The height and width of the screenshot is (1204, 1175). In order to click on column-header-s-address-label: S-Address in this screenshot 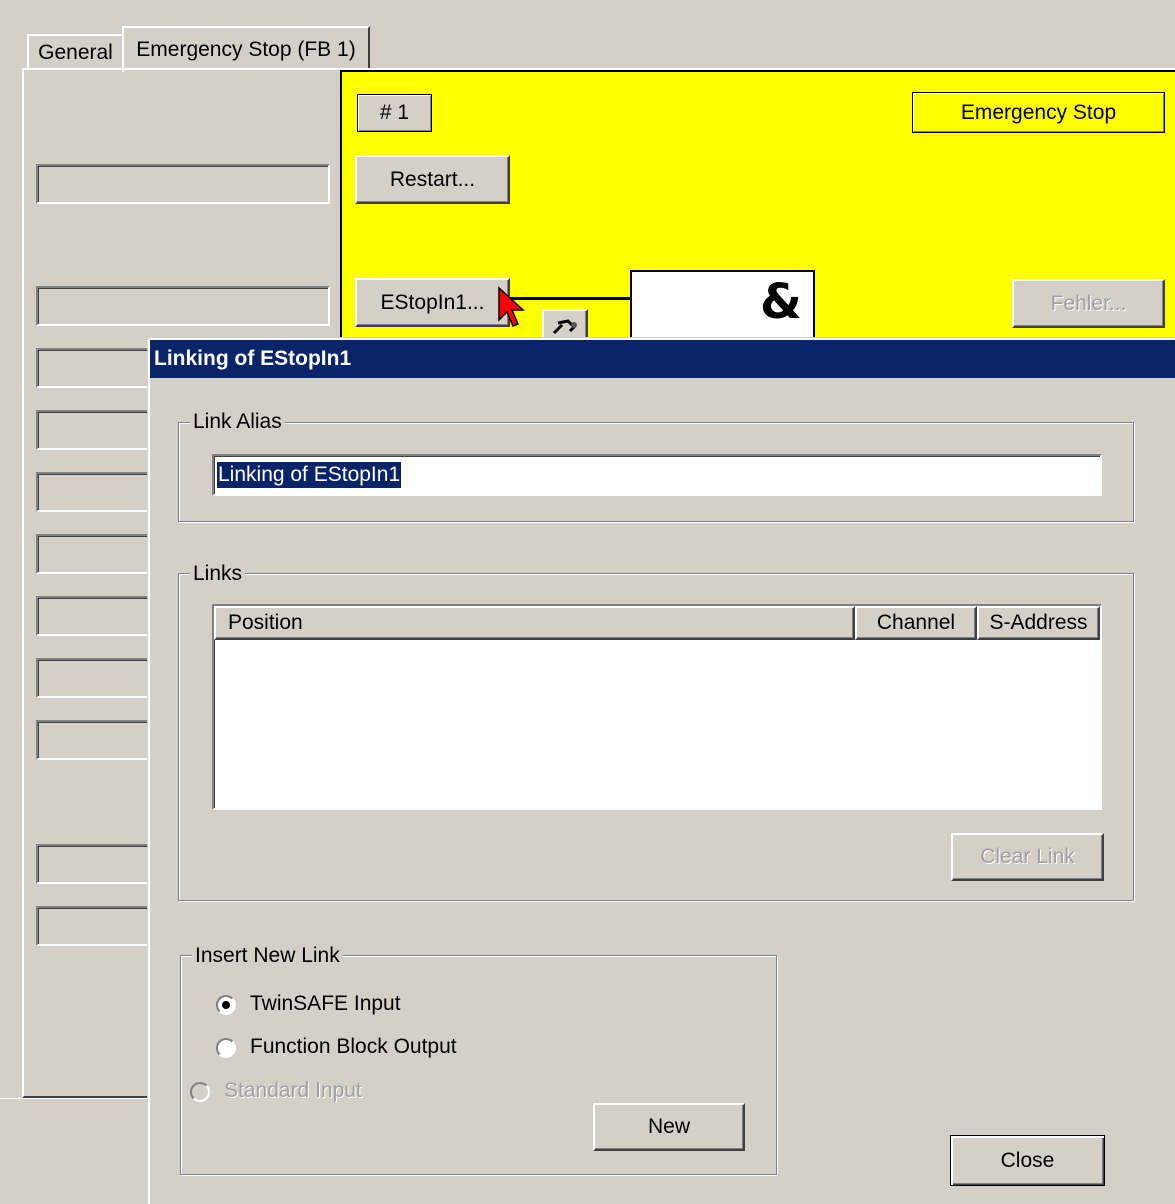, I will do `click(1038, 622)`.